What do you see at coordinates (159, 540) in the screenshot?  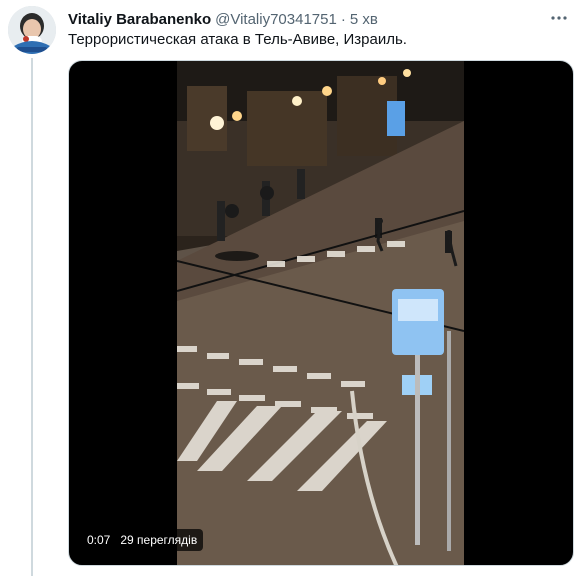 I see `video-view-count: 29 переглядів` at bounding box center [159, 540].